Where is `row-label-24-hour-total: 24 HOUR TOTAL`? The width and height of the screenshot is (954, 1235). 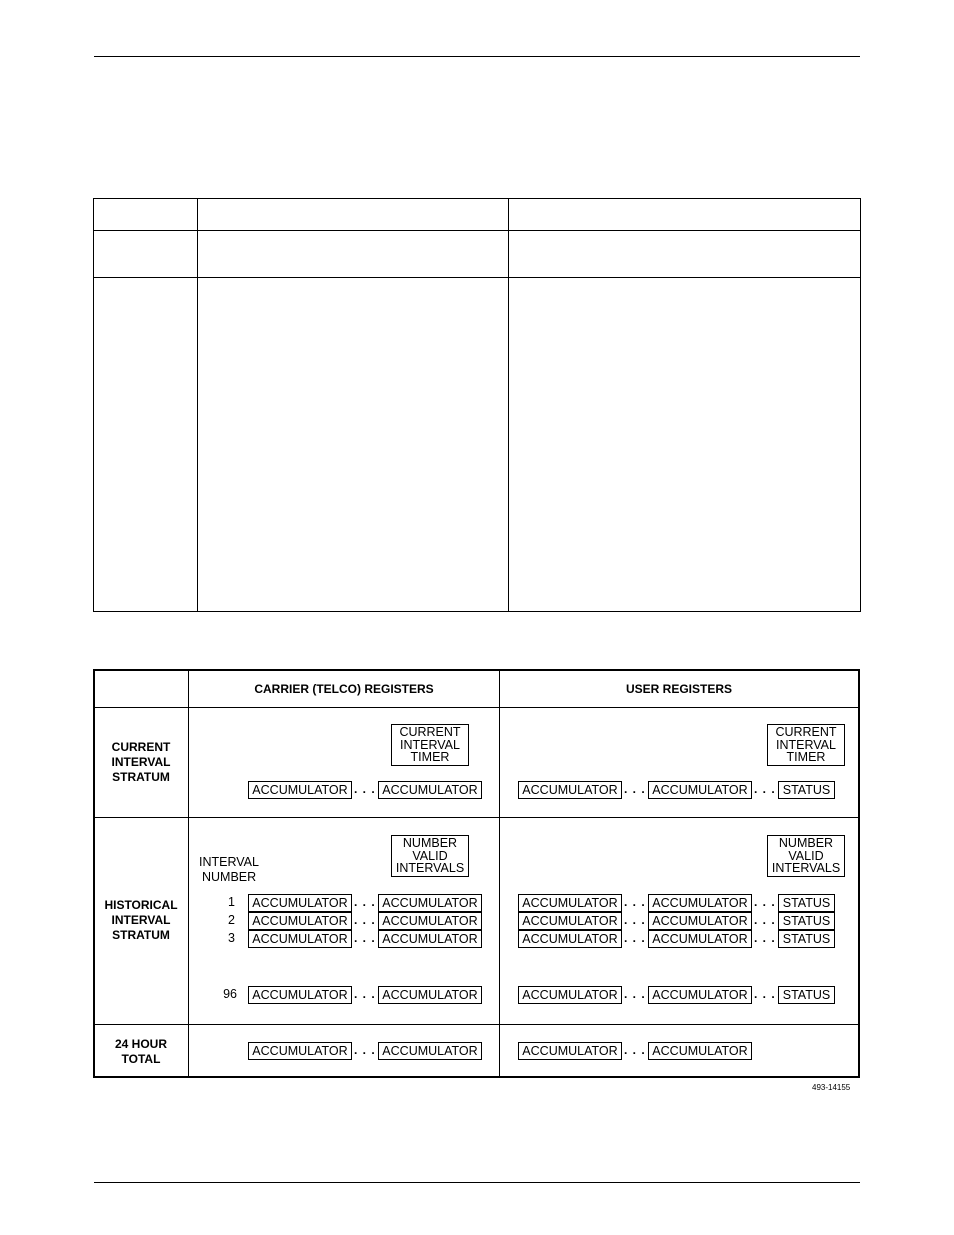
row-label-24-hour-total: 24 HOUR TOTAL is located at coordinates (141, 1052).